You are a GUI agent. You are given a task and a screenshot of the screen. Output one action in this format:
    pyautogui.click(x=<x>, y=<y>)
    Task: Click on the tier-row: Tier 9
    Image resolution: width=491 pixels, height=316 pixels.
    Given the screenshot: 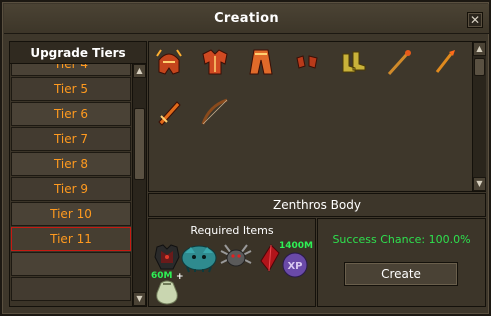 What is the action you would take?
    pyautogui.click(x=71, y=189)
    